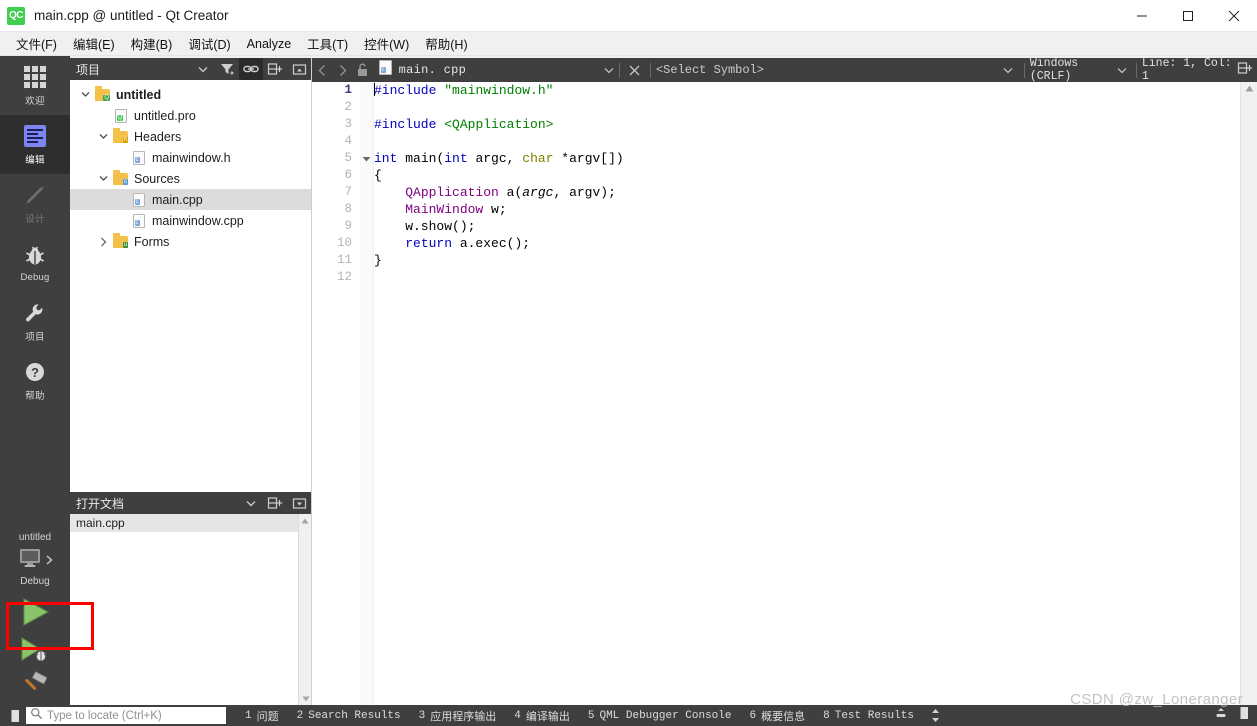 The image size is (1257, 726). Describe the element at coordinates (1247, 70) in the screenshot. I see `split-editor-icon` at that location.